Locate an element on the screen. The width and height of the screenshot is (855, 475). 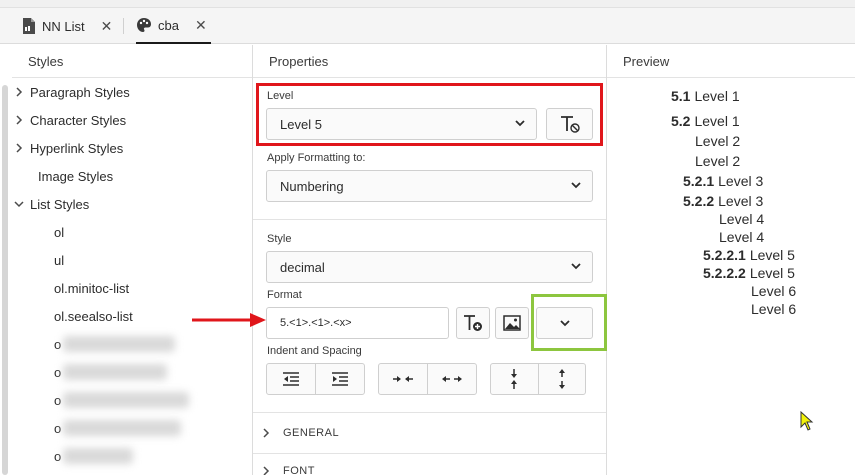
decrease-spacing-button is located at coordinates (403, 379).